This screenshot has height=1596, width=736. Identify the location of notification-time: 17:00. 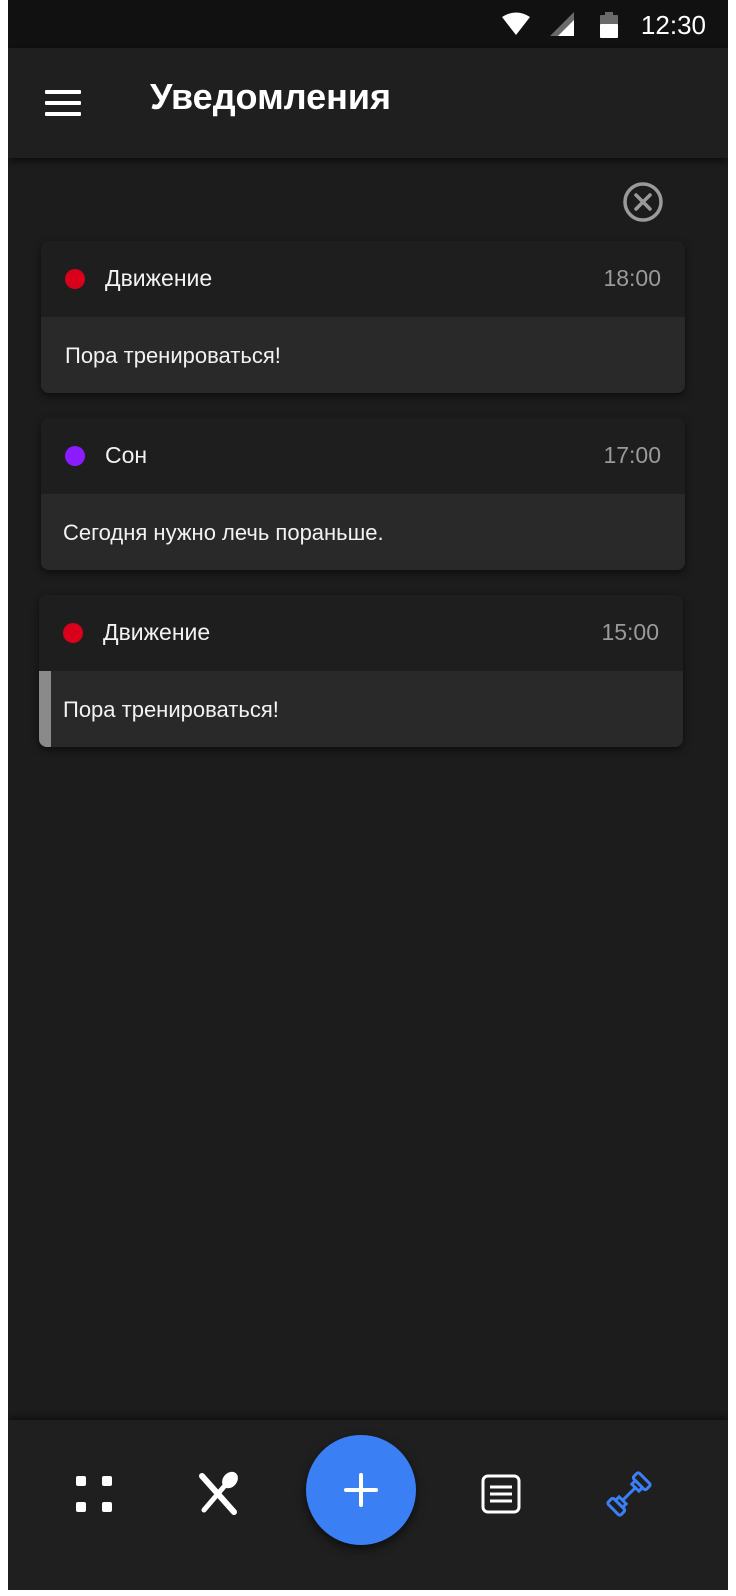
(632, 455).